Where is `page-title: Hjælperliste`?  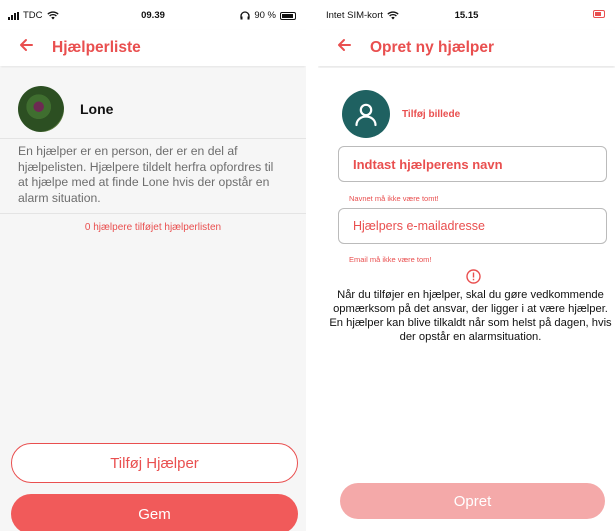 page-title: Hjælperliste is located at coordinates (96, 47).